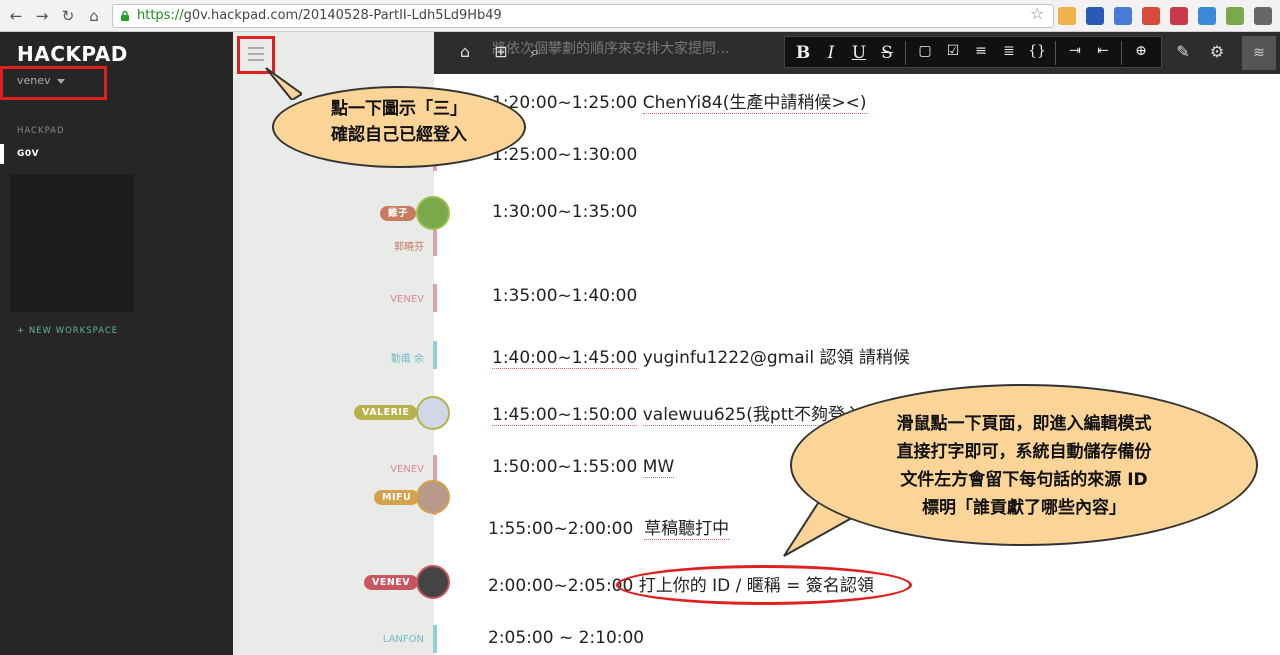 The image size is (1280, 655). What do you see at coordinates (535, 52) in the screenshot?
I see `search-icon: ⌕` at bounding box center [535, 52].